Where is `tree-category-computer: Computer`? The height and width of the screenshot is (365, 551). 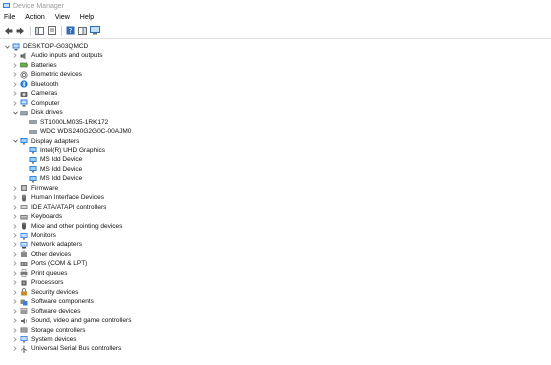
tree-category-computer: Computer is located at coordinates (36, 103).